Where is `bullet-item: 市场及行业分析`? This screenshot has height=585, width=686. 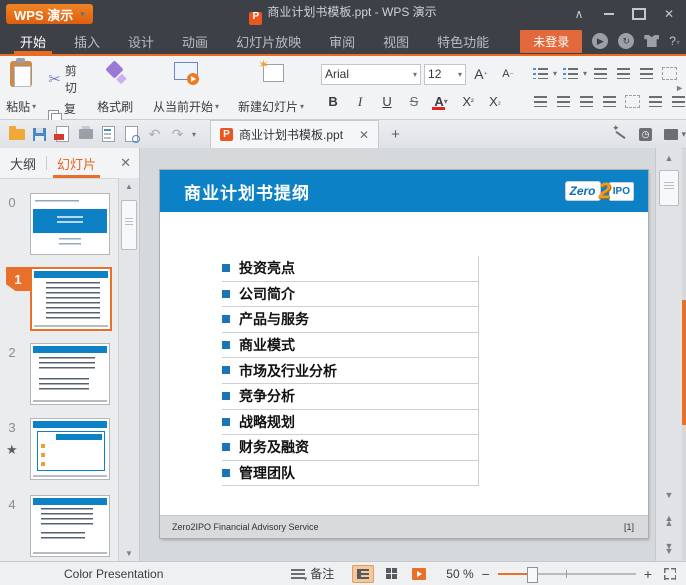
bullet-item: 市场及行业分析 is located at coordinates (350, 371).